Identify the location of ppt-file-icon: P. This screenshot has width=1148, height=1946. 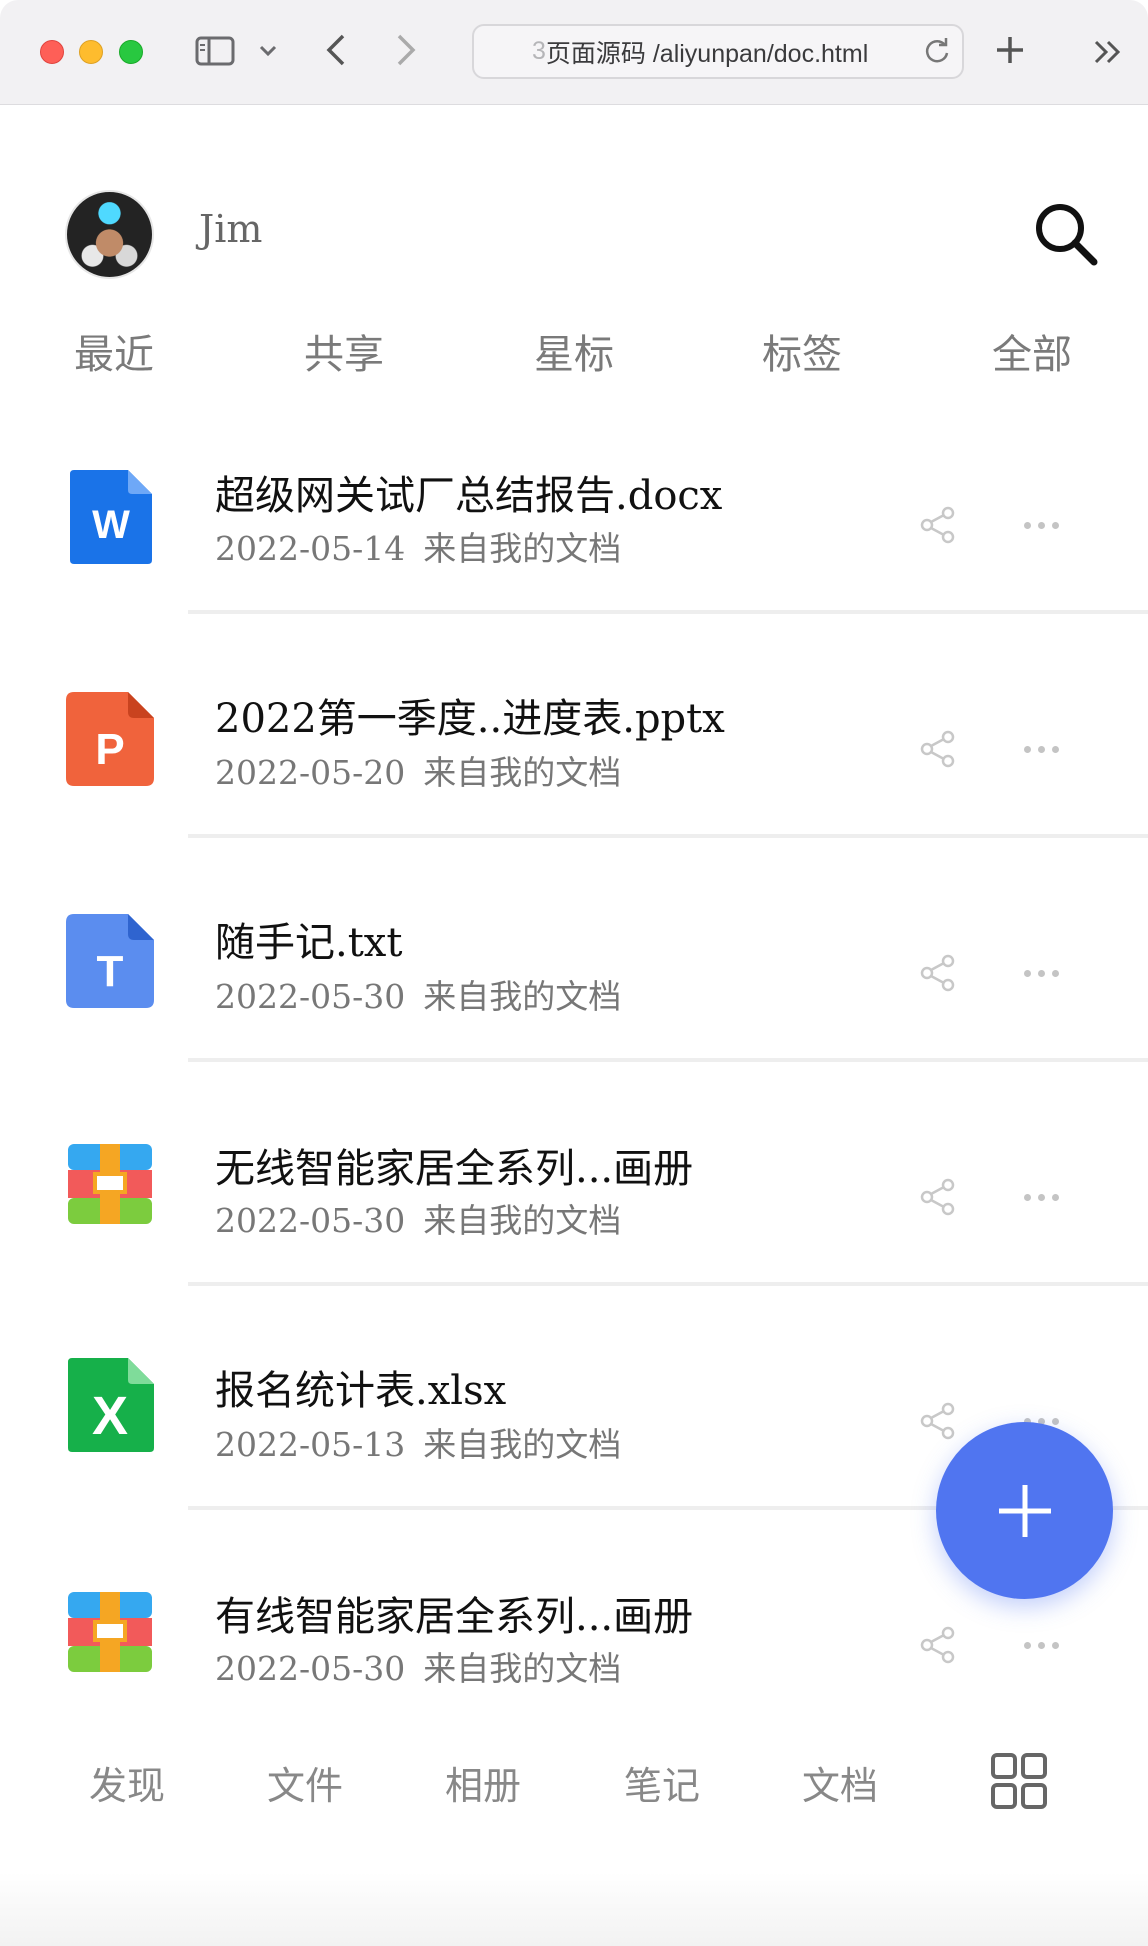
(110, 739).